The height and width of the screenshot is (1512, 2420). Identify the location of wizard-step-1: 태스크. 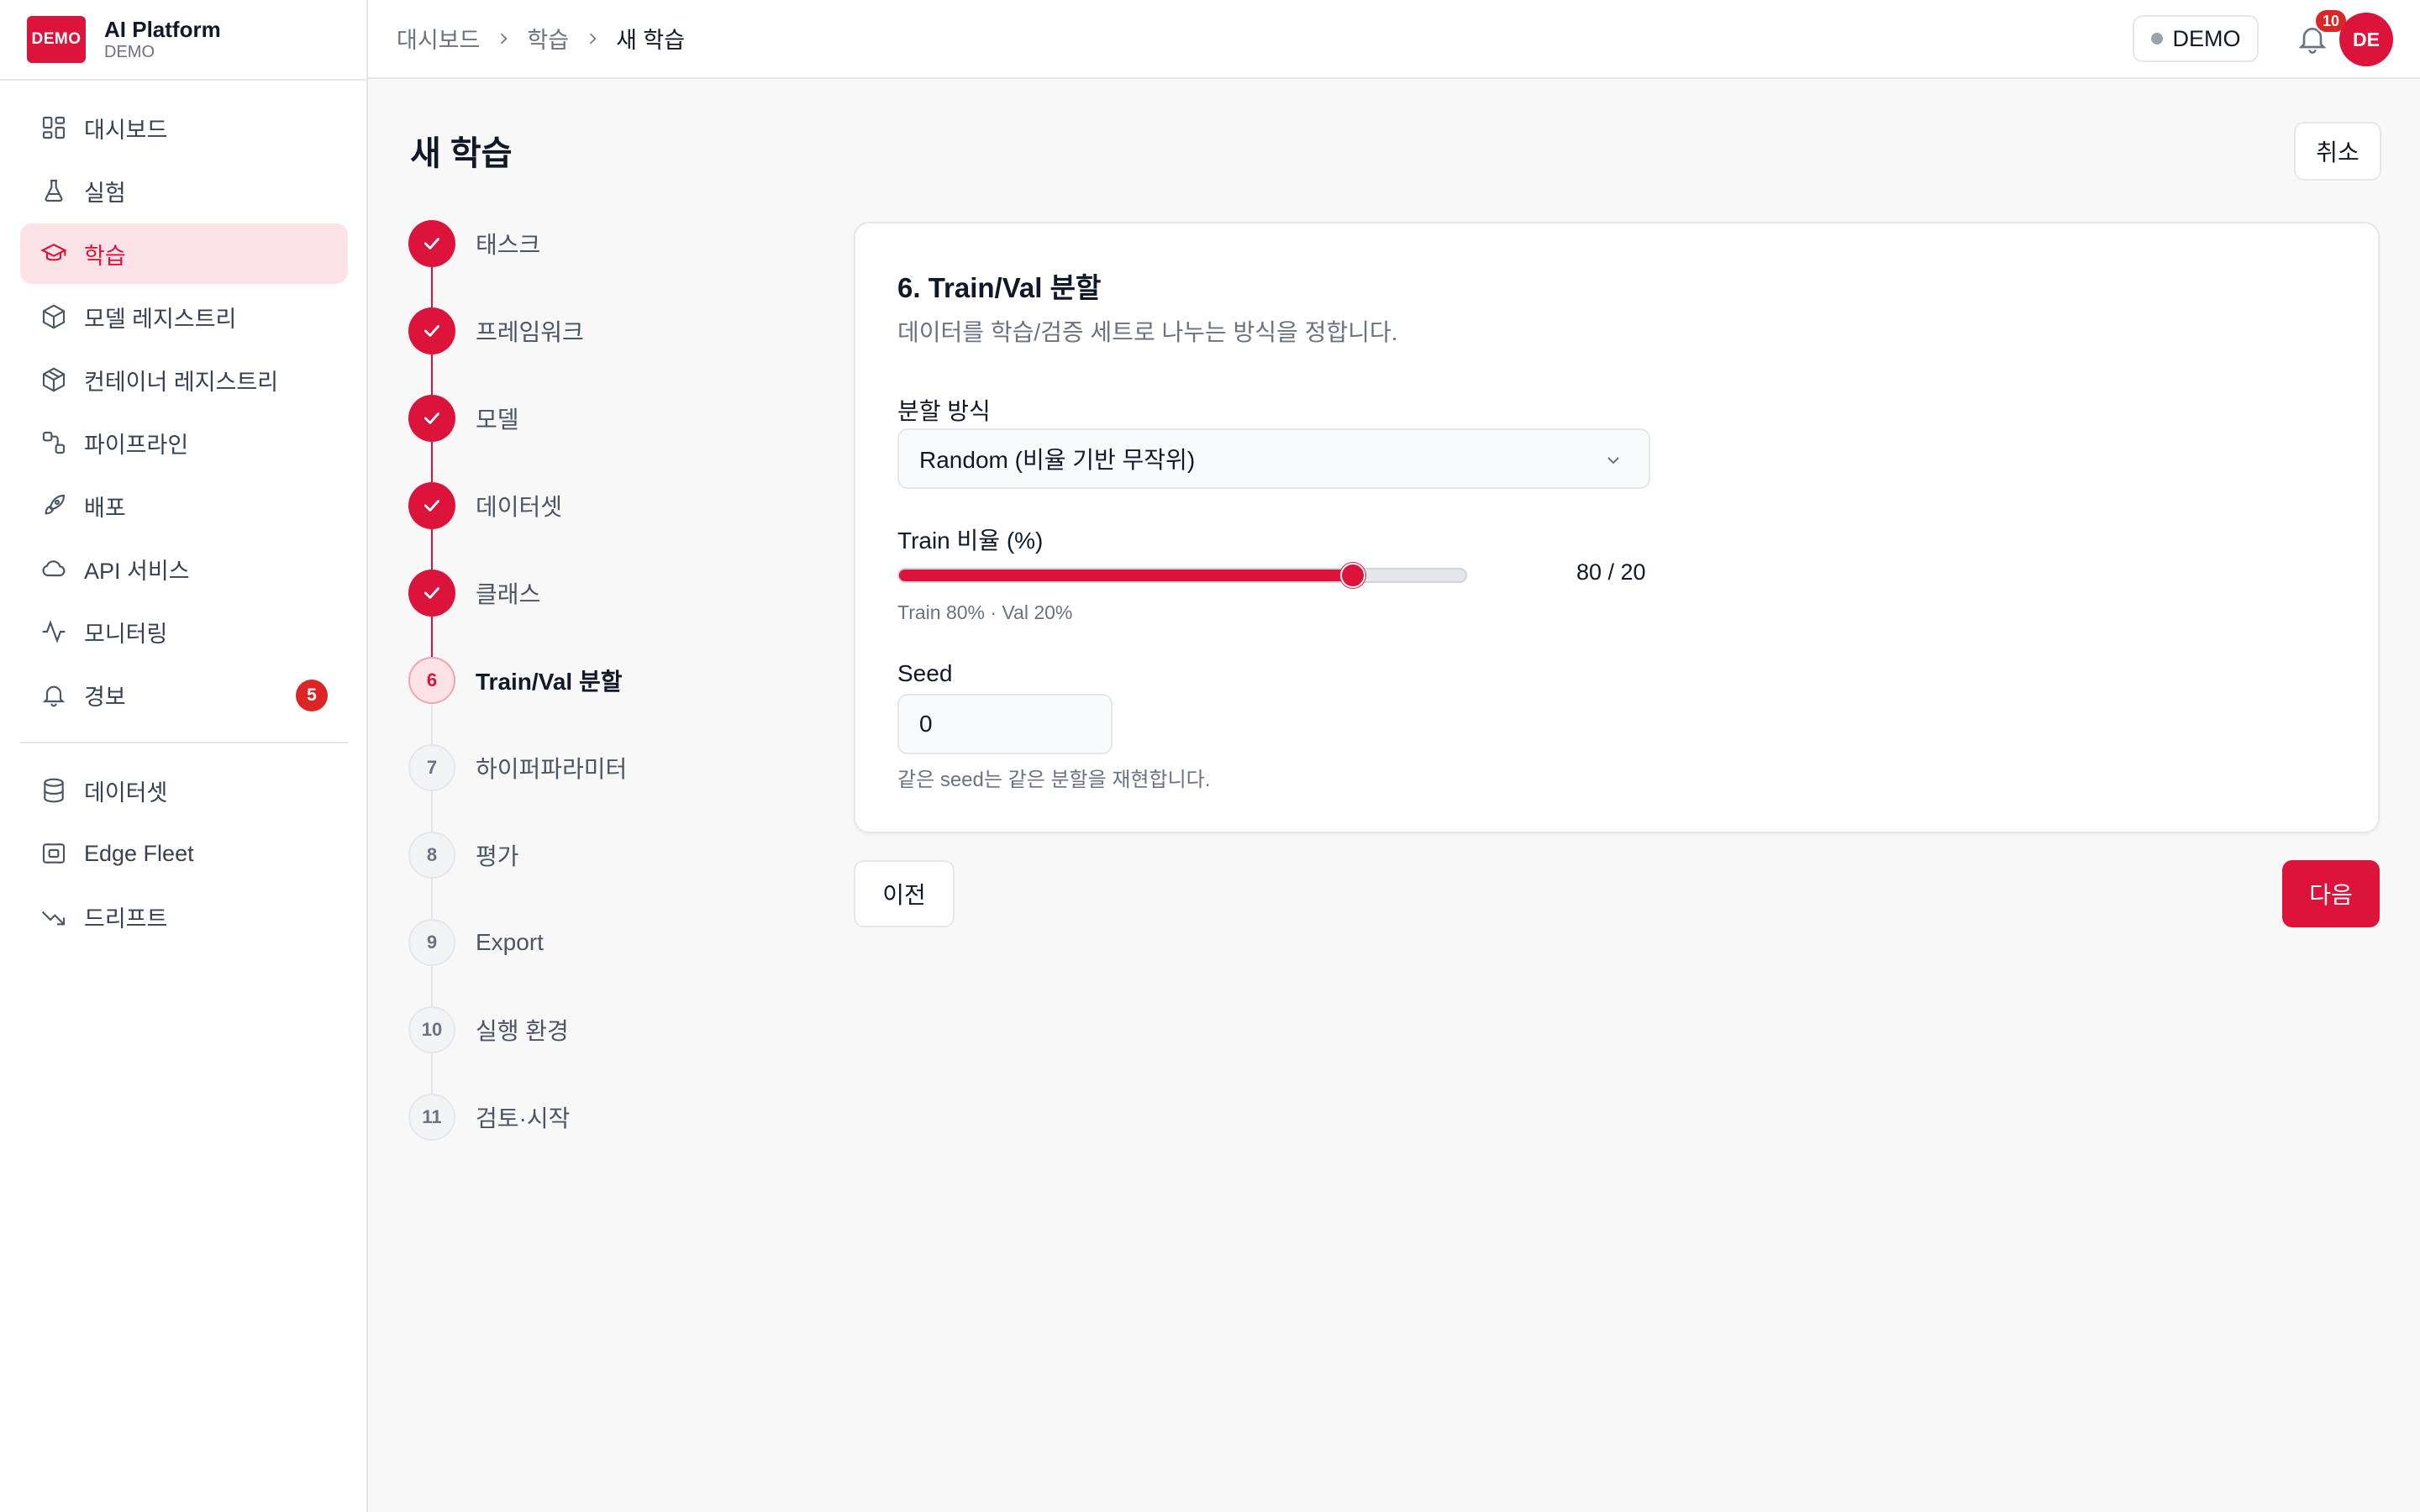
(576, 243).